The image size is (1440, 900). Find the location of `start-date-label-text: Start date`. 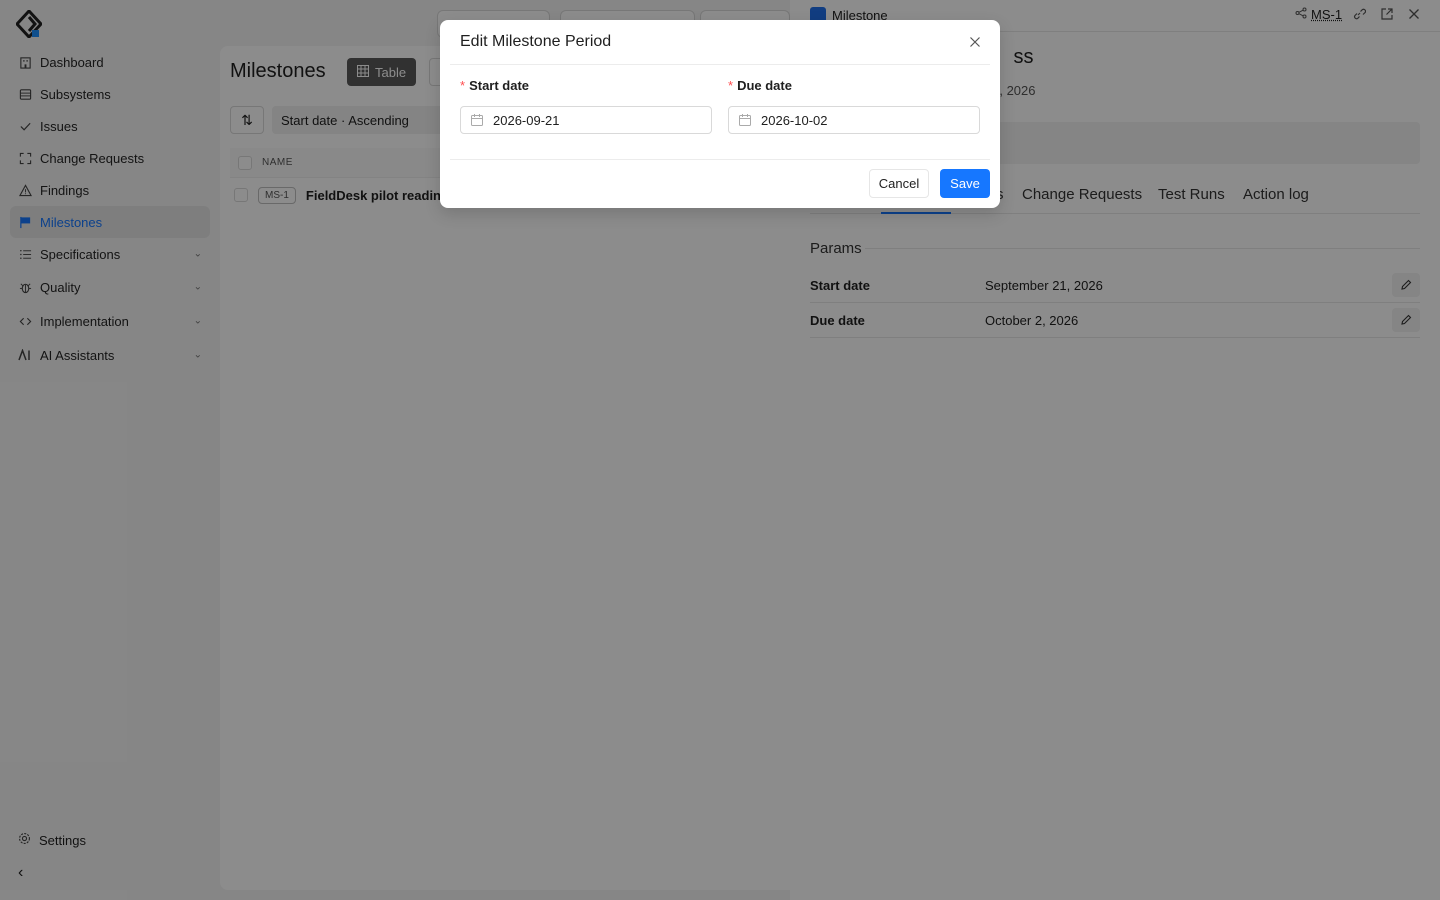

start-date-label-text: Start date is located at coordinates (499, 85).